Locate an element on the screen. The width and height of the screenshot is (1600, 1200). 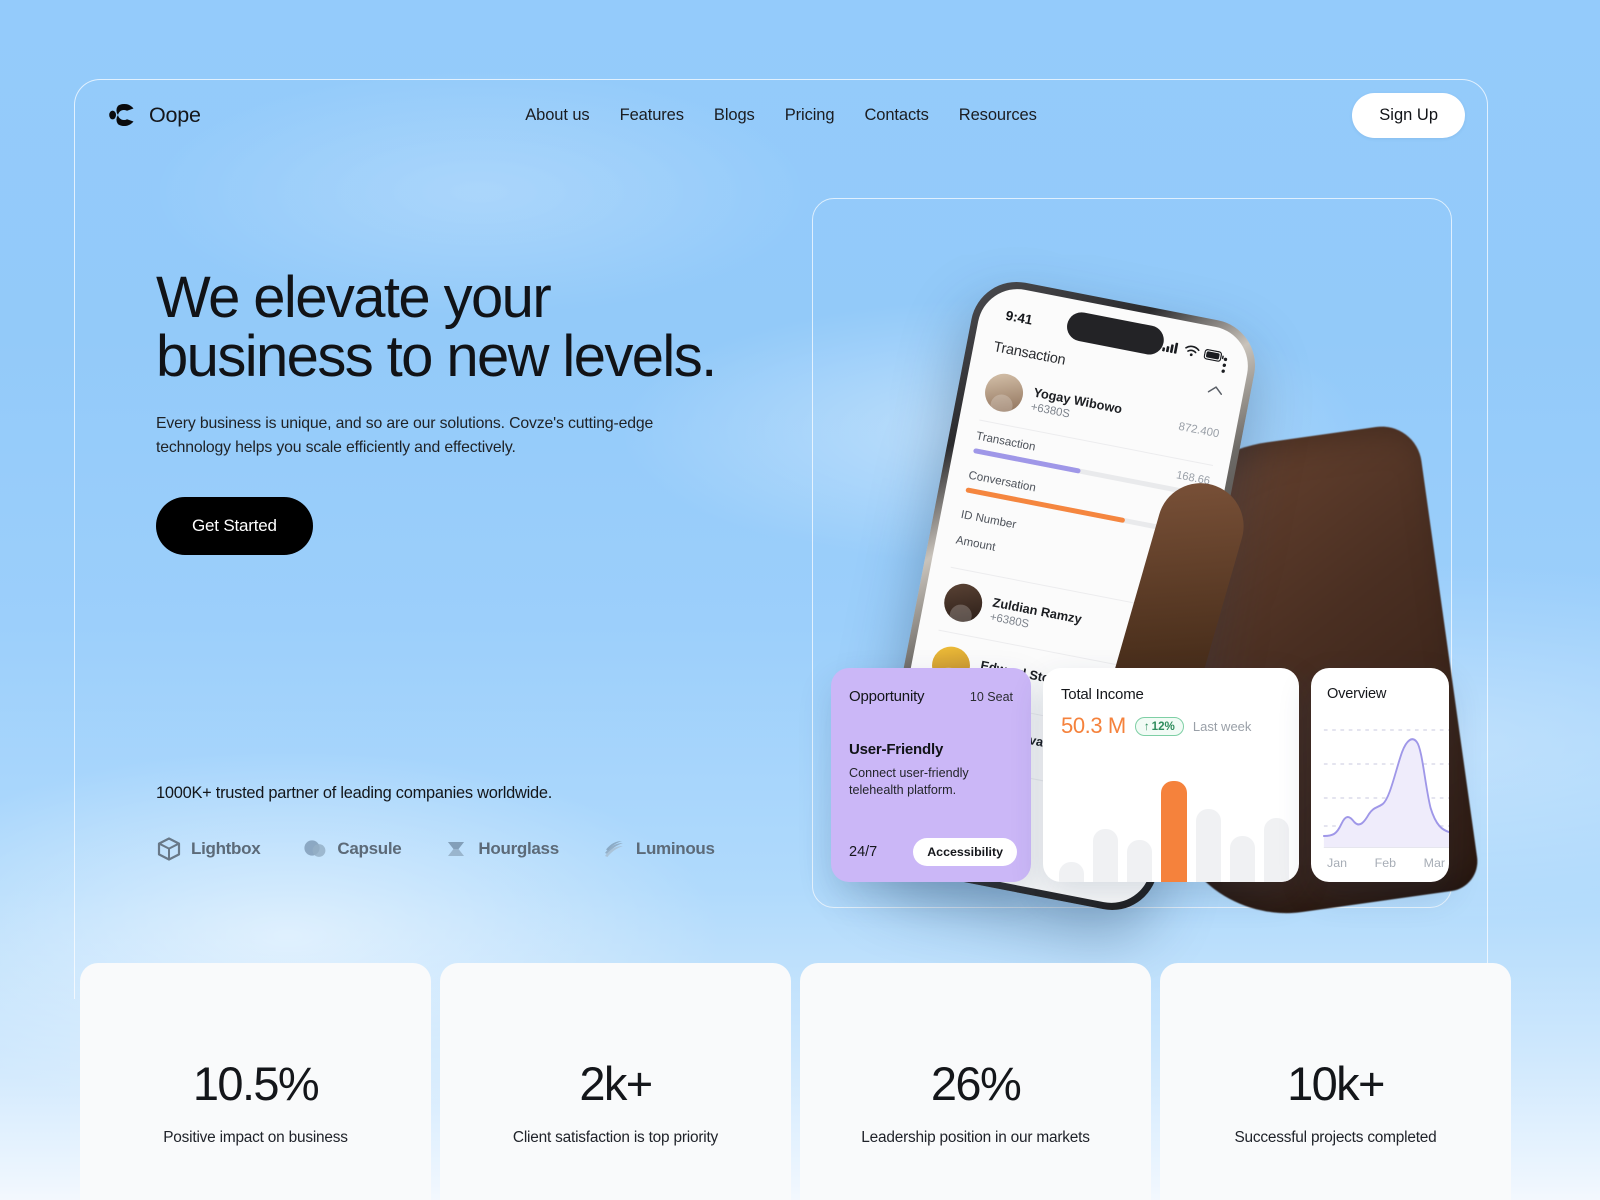
stat-card: 10.5% Positive impact on business is located at coordinates (255, 1081).